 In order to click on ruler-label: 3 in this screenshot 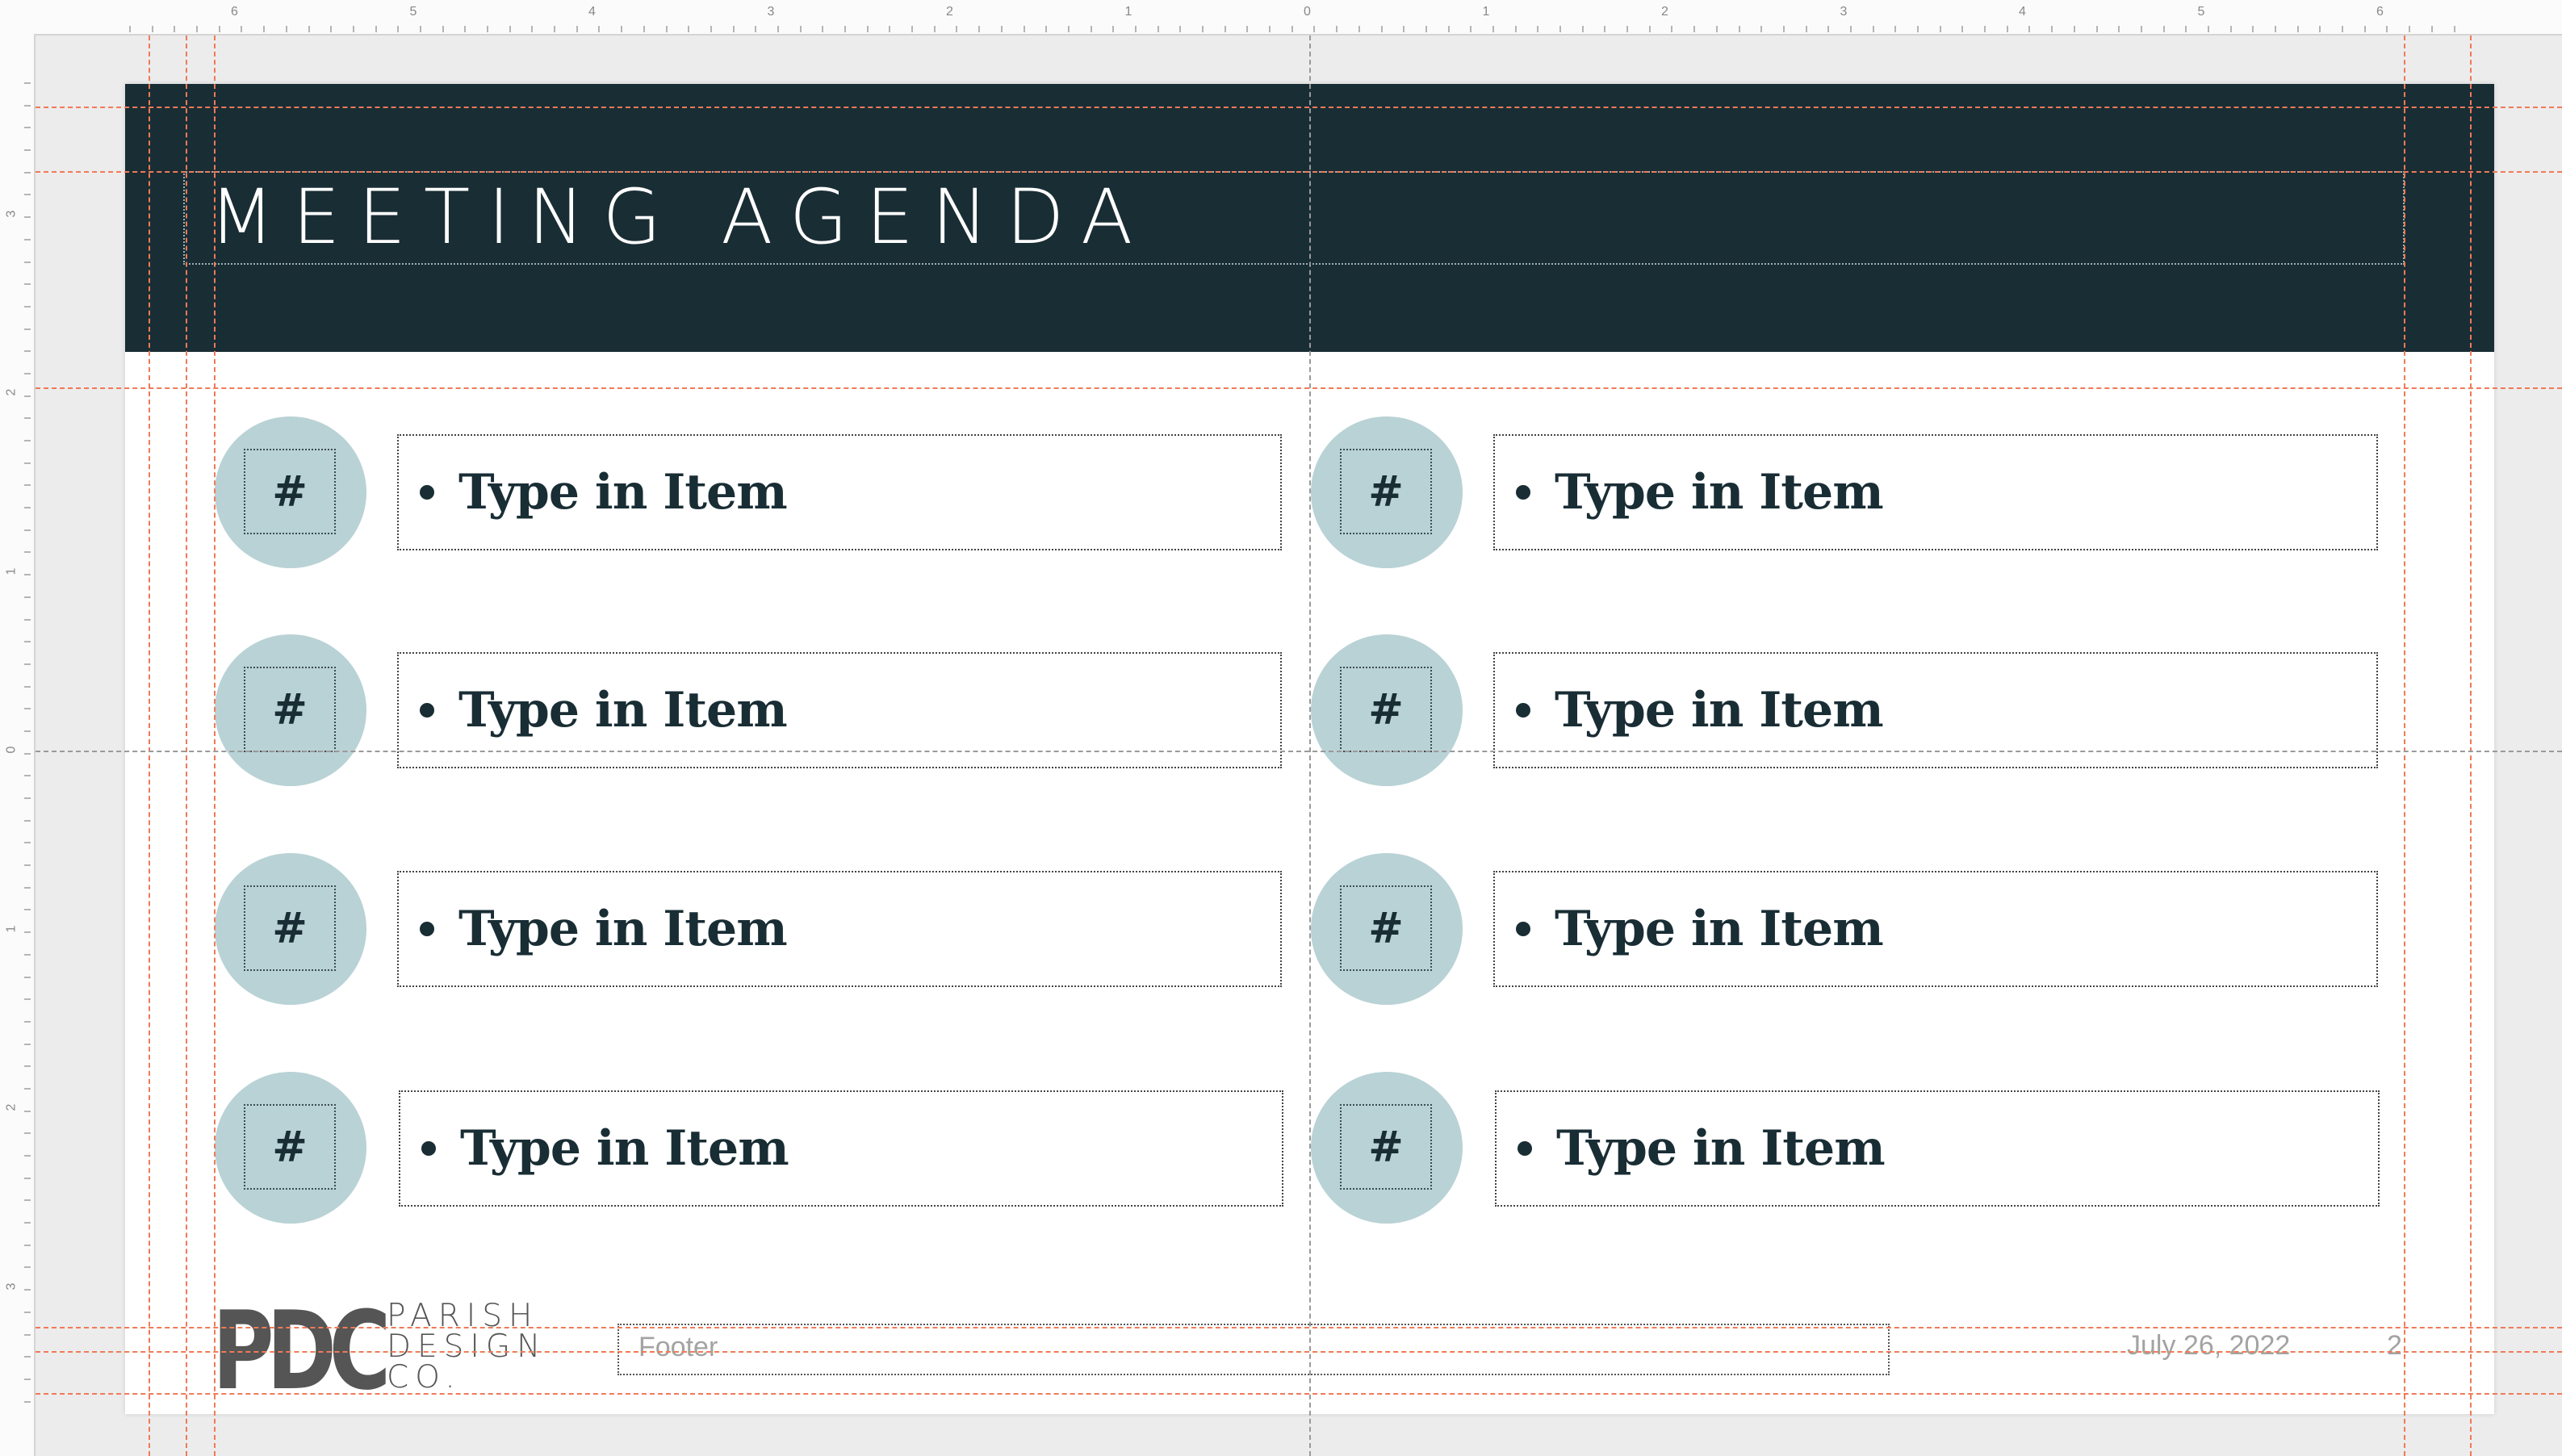, I will do `click(12, 1286)`.